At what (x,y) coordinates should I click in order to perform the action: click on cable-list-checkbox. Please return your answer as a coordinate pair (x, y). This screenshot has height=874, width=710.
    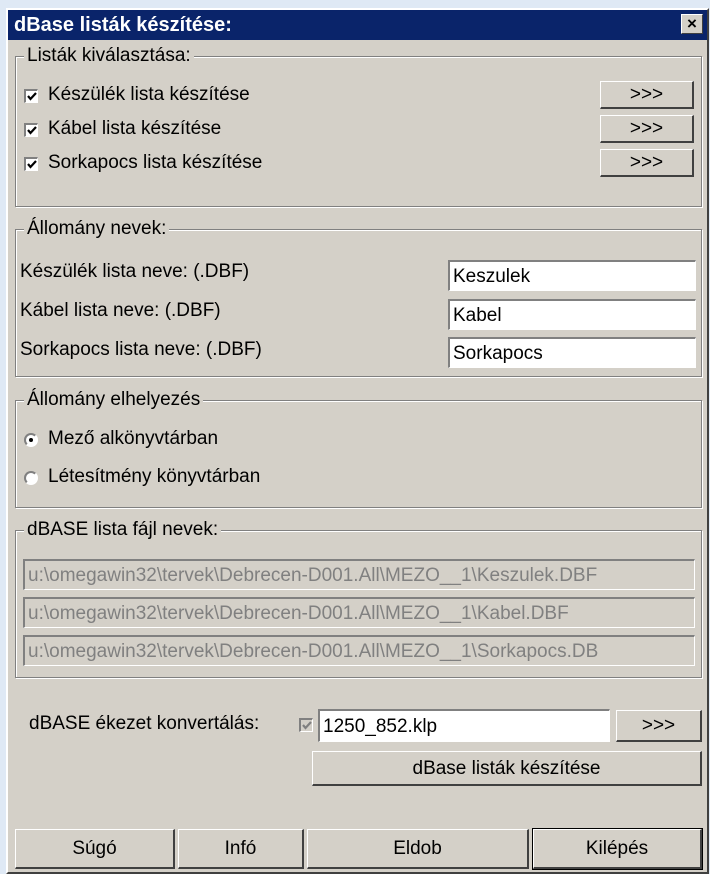
    Looking at the image, I should click on (31, 130).